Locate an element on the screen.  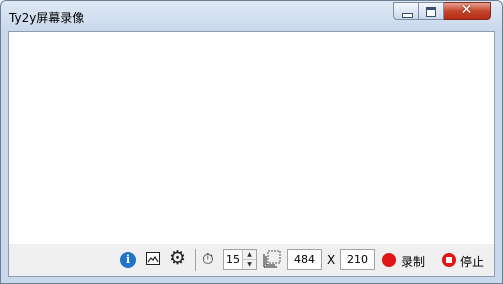
fps-stepper: 15 ▲ ▼ is located at coordinates (240, 259).